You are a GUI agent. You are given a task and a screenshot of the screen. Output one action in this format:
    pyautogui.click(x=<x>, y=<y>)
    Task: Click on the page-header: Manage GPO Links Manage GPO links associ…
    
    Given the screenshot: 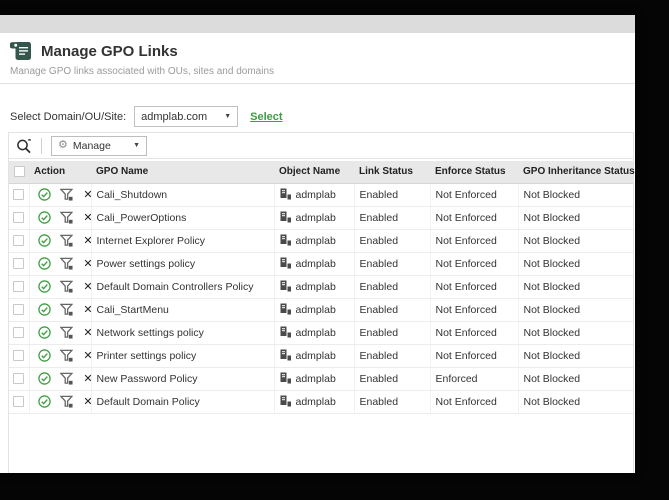 What is the action you would take?
    pyautogui.click(x=317, y=58)
    